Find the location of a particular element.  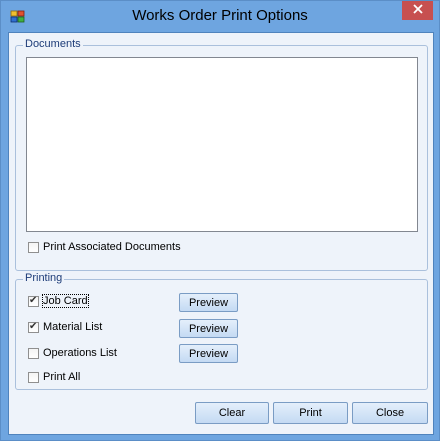

operations-list-label: Operations List is located at coordinates (80, 353).